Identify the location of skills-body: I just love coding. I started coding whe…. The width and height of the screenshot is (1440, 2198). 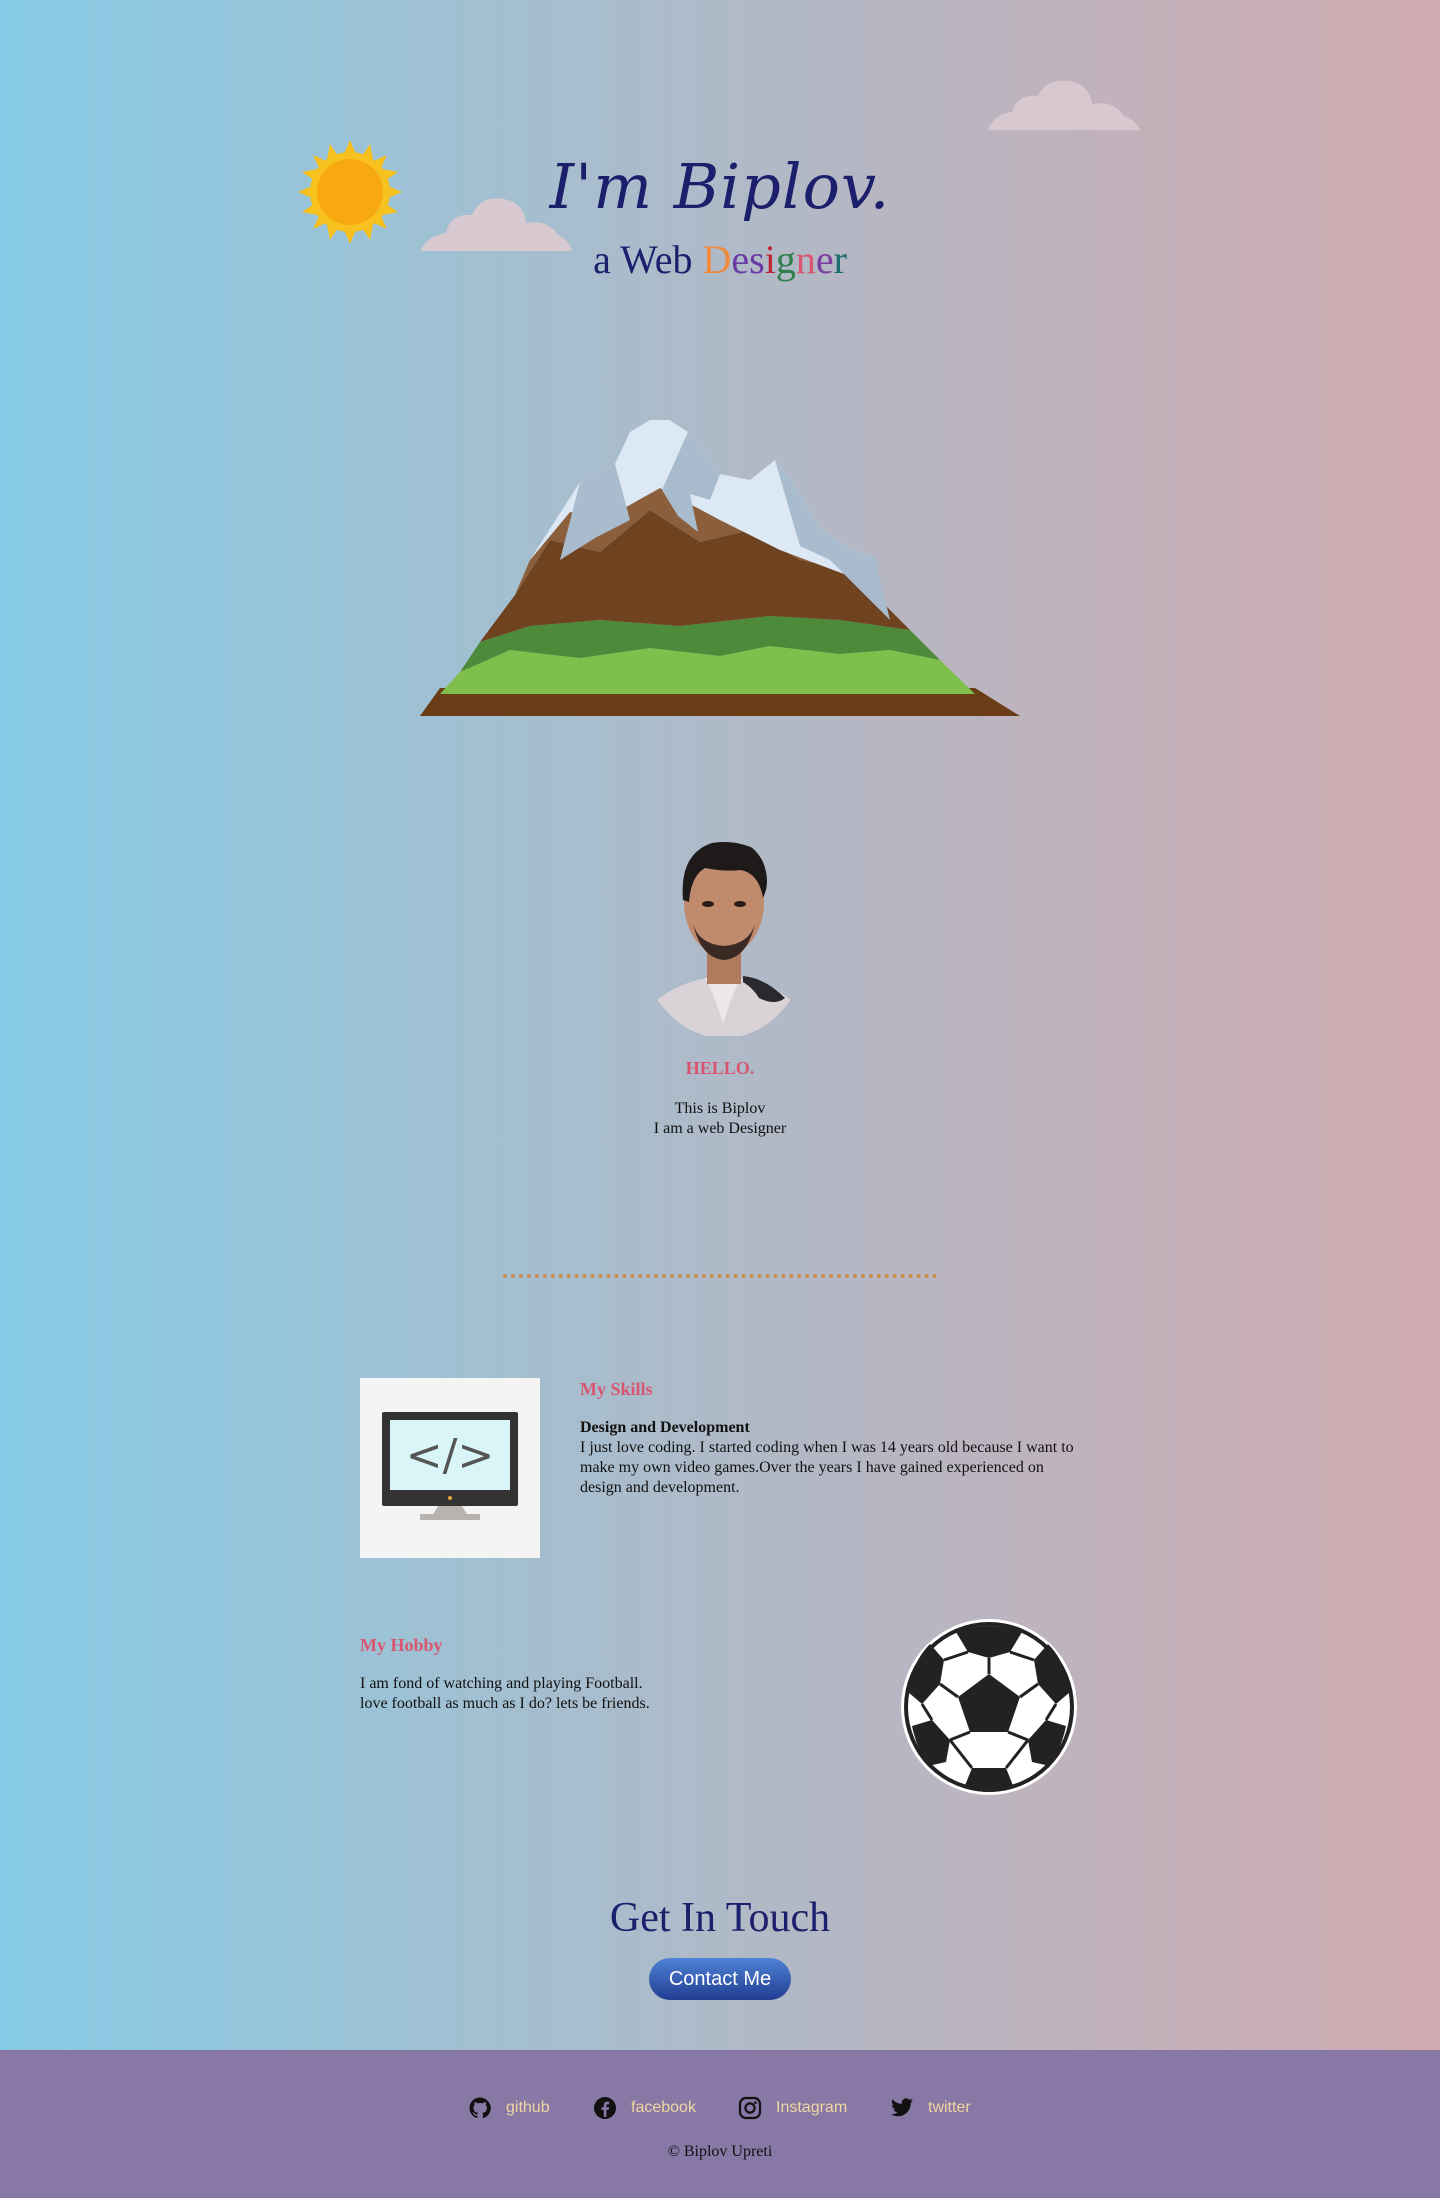
(827, 1467).